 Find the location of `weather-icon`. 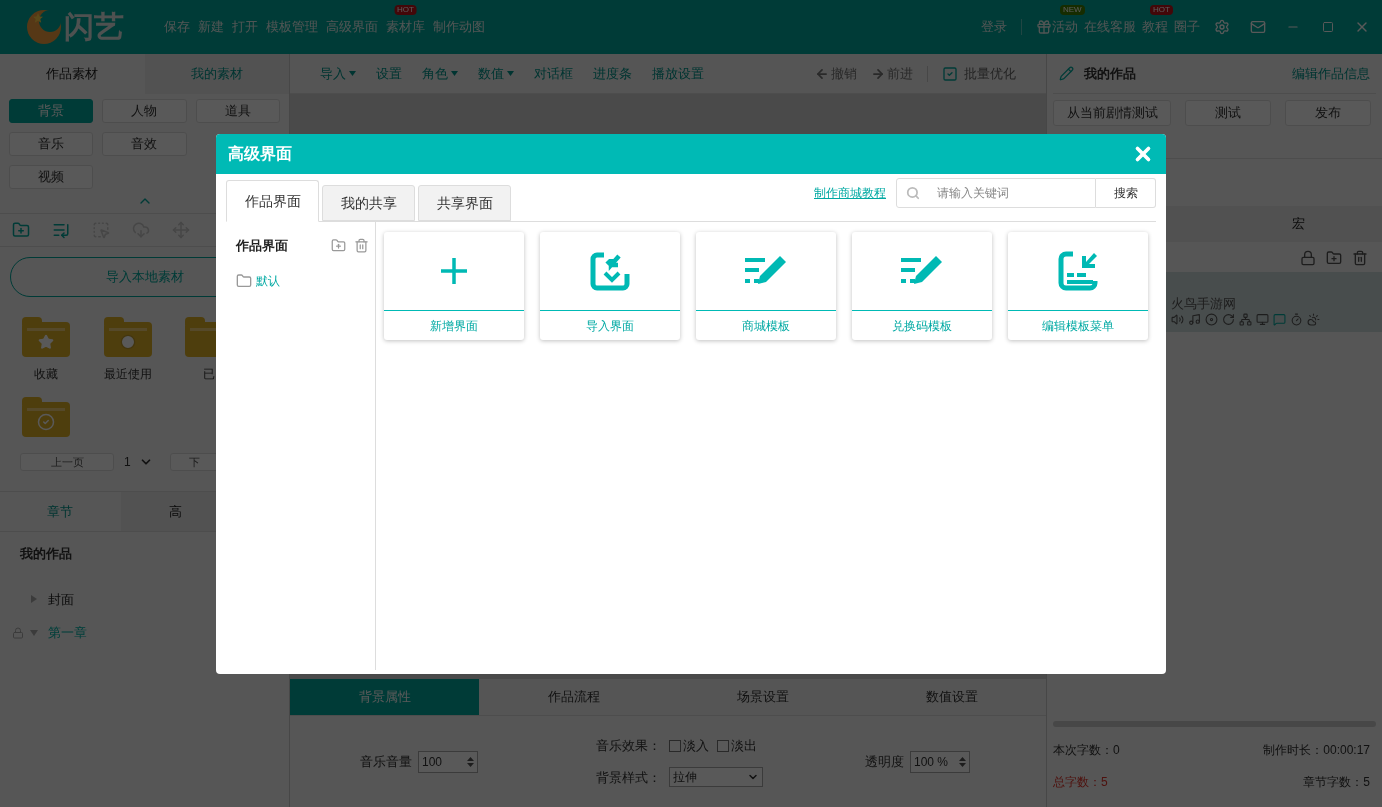

weather-icon is located at coordinates (1313, 319).